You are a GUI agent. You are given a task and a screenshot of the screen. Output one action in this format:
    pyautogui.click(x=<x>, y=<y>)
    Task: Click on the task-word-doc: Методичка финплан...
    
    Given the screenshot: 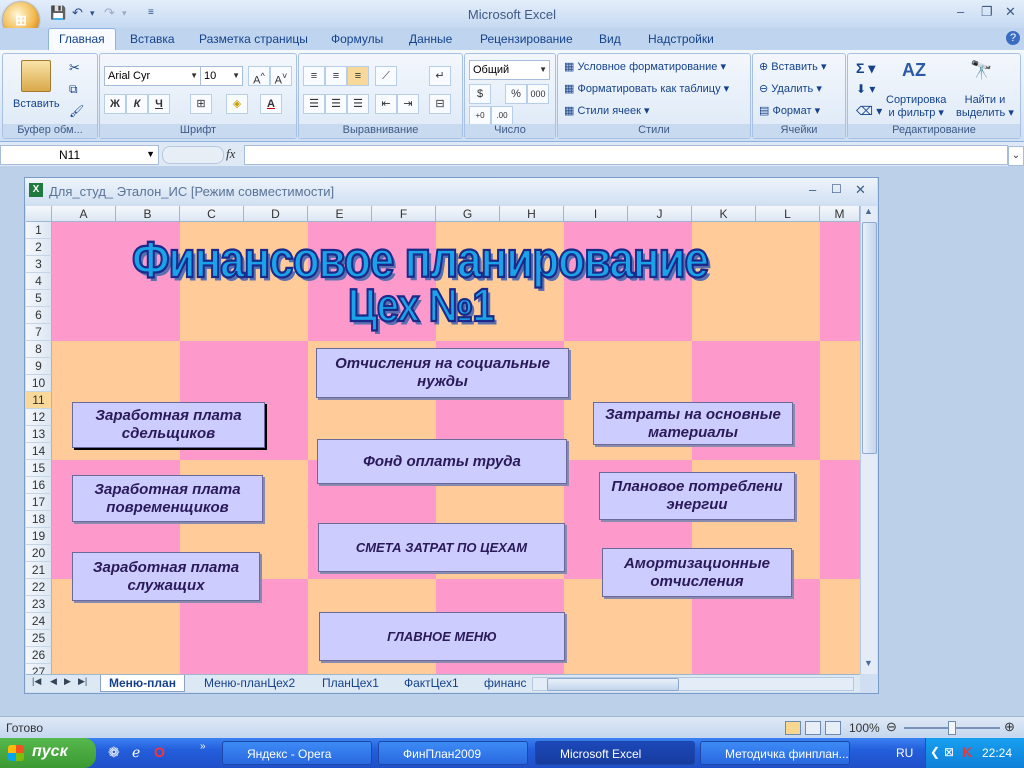 What is the action you would take?
    pyautogui.click(x=775, y=753)
    